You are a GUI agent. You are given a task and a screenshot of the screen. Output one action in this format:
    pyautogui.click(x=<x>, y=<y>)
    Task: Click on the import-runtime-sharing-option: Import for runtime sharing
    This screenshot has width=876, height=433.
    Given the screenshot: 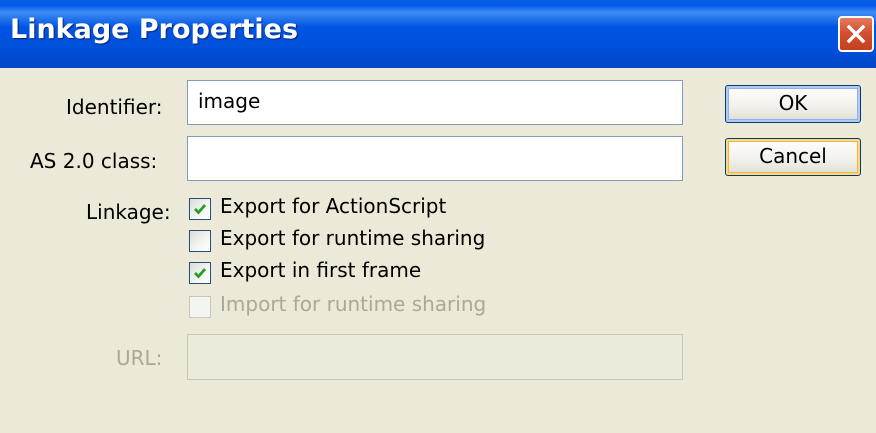 What is the action you would take?
    pyautogui.click(x=339, y=308)
    